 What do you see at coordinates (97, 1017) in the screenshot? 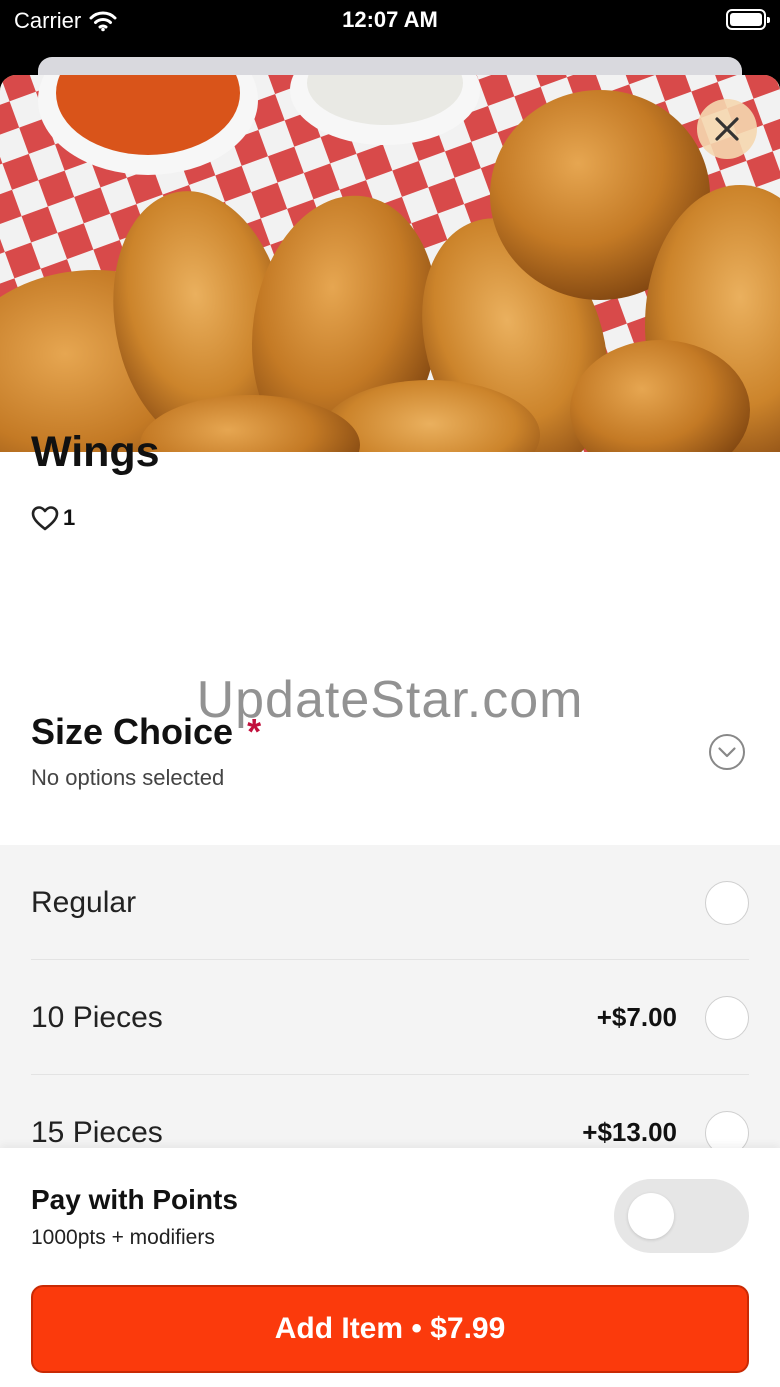
I see `option-label: 10 Pieces` at bounding box center [97, 1017].